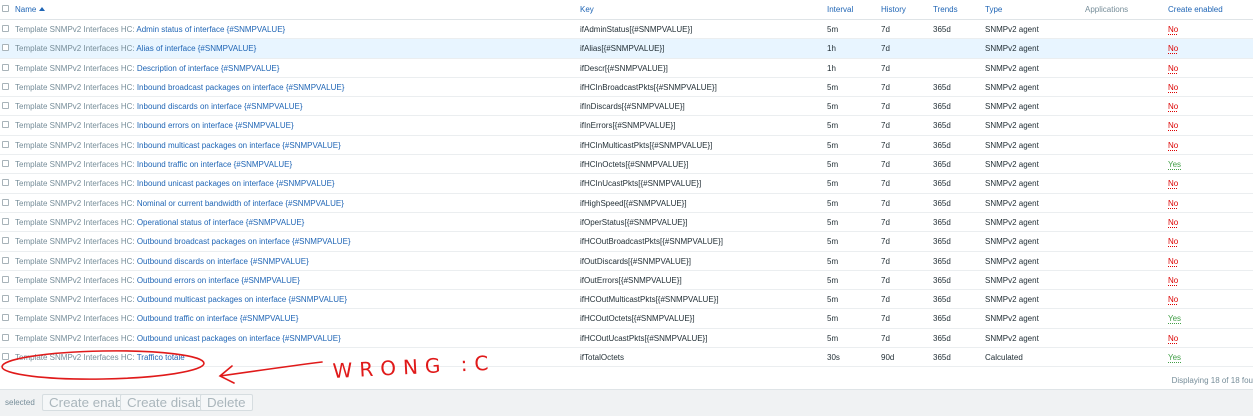 This screenshot has height=416, width=1253. Describe the element at coordinates (587, 10) in the screenshot. I see `column-header-key: Key` at that location.